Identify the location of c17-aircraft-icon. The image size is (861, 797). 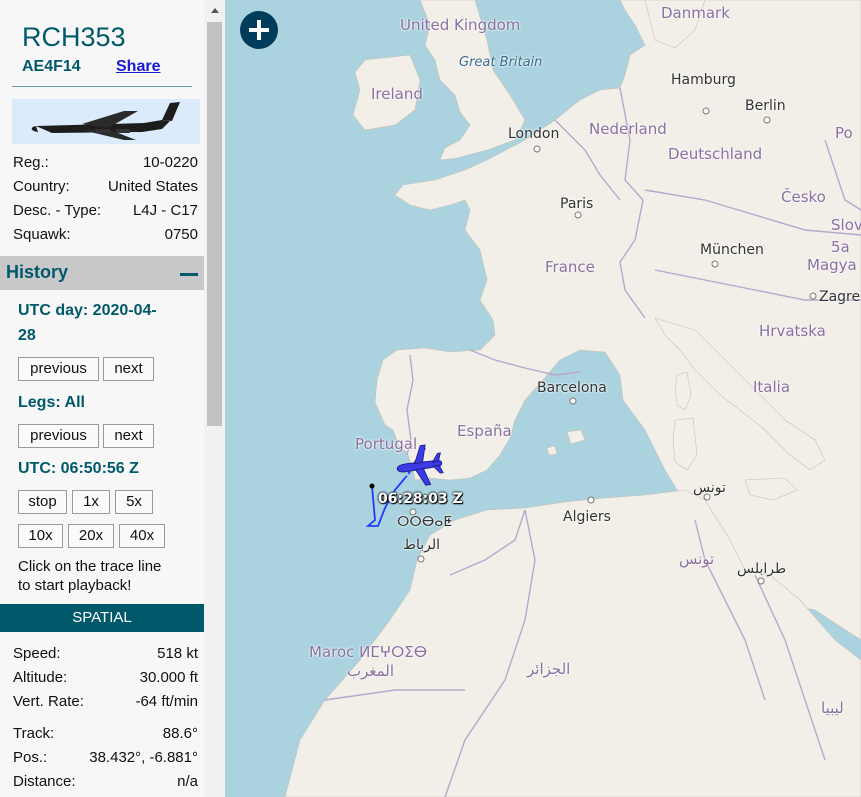
(106, 121).